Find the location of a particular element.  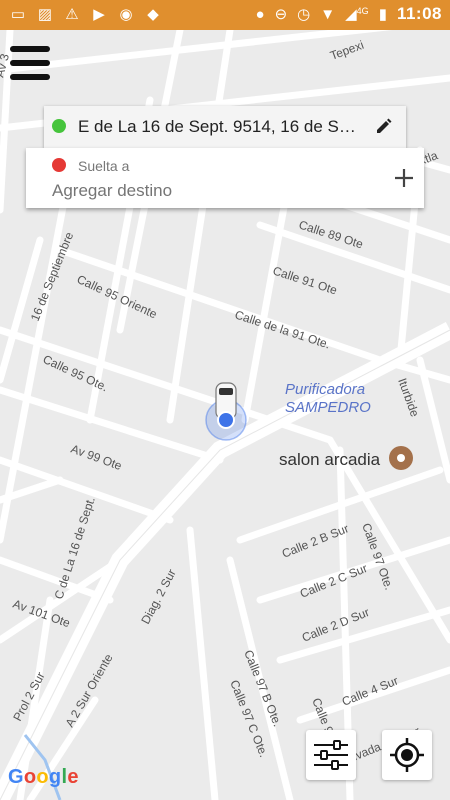

clock: 11:08 is located at coordinates (419, 13).